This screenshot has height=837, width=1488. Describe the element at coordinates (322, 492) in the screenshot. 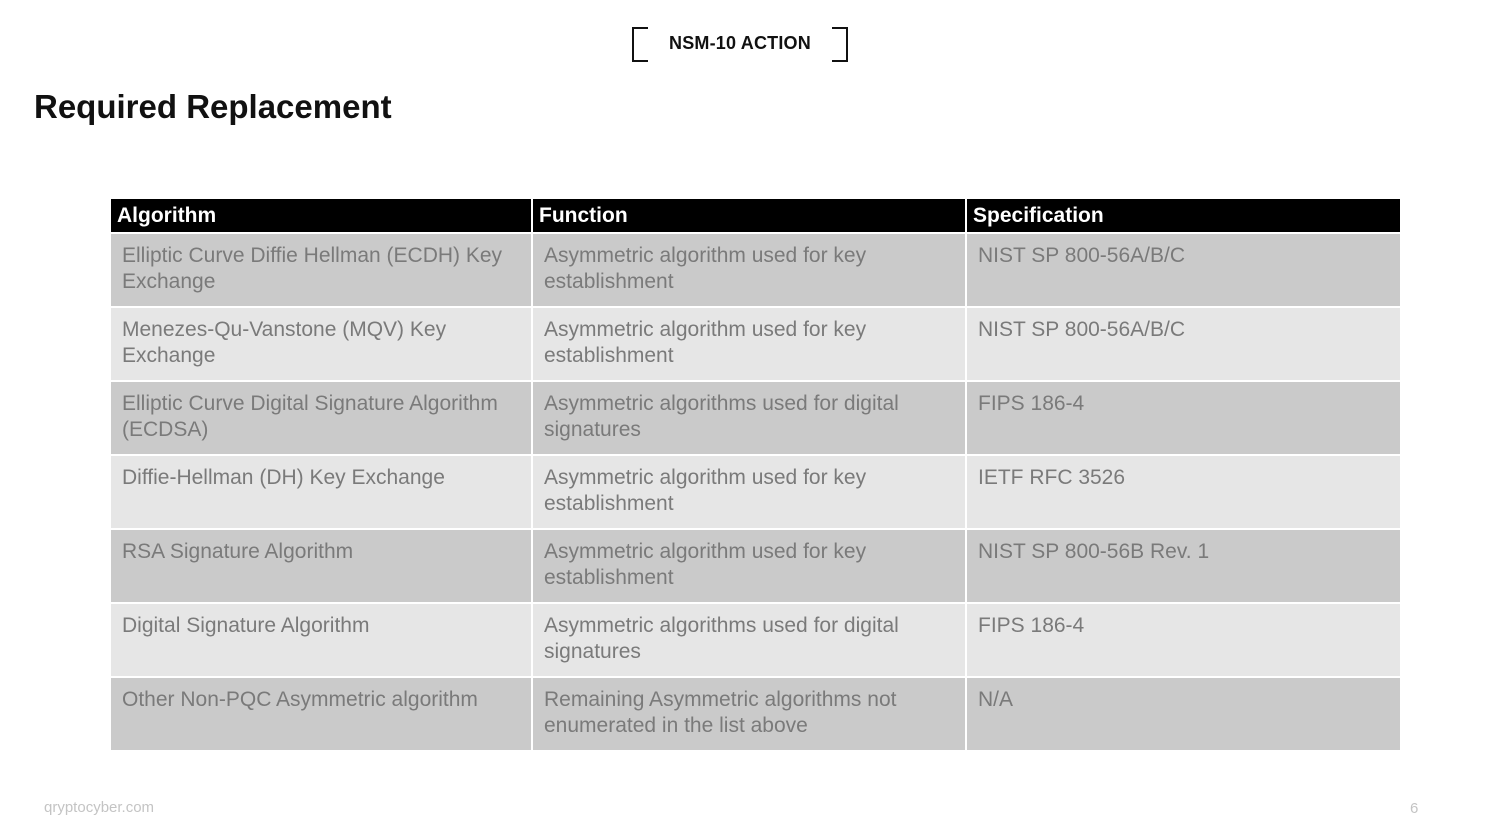

I see `algorithm-cell: Diffie-Hellman (DH) Key Exchange` at that location.